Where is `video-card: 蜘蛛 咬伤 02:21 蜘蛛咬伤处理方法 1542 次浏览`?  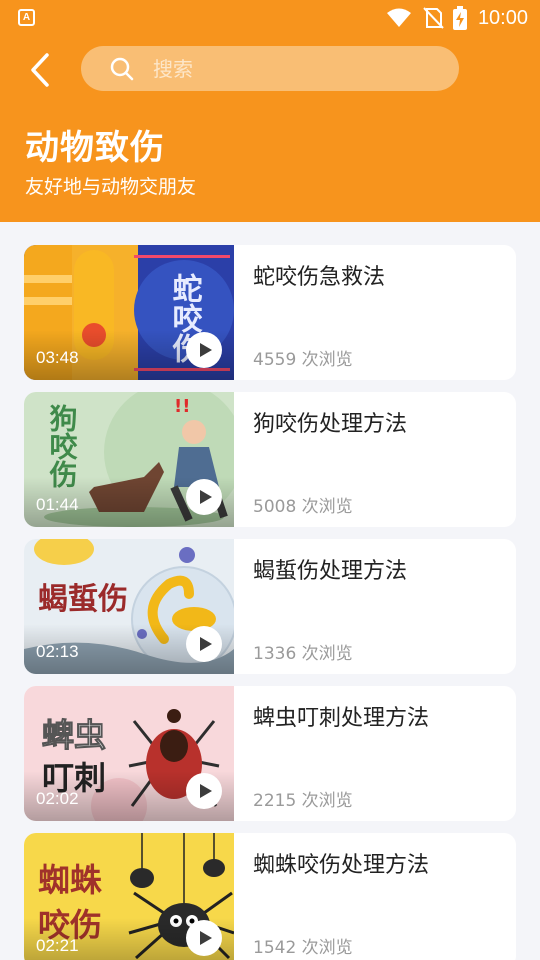 video-card: 蜘蛛 咬伤 02:21 蜘蛛咬伤处理方法 1542 次浏览 is located at coordinates (270, 896).